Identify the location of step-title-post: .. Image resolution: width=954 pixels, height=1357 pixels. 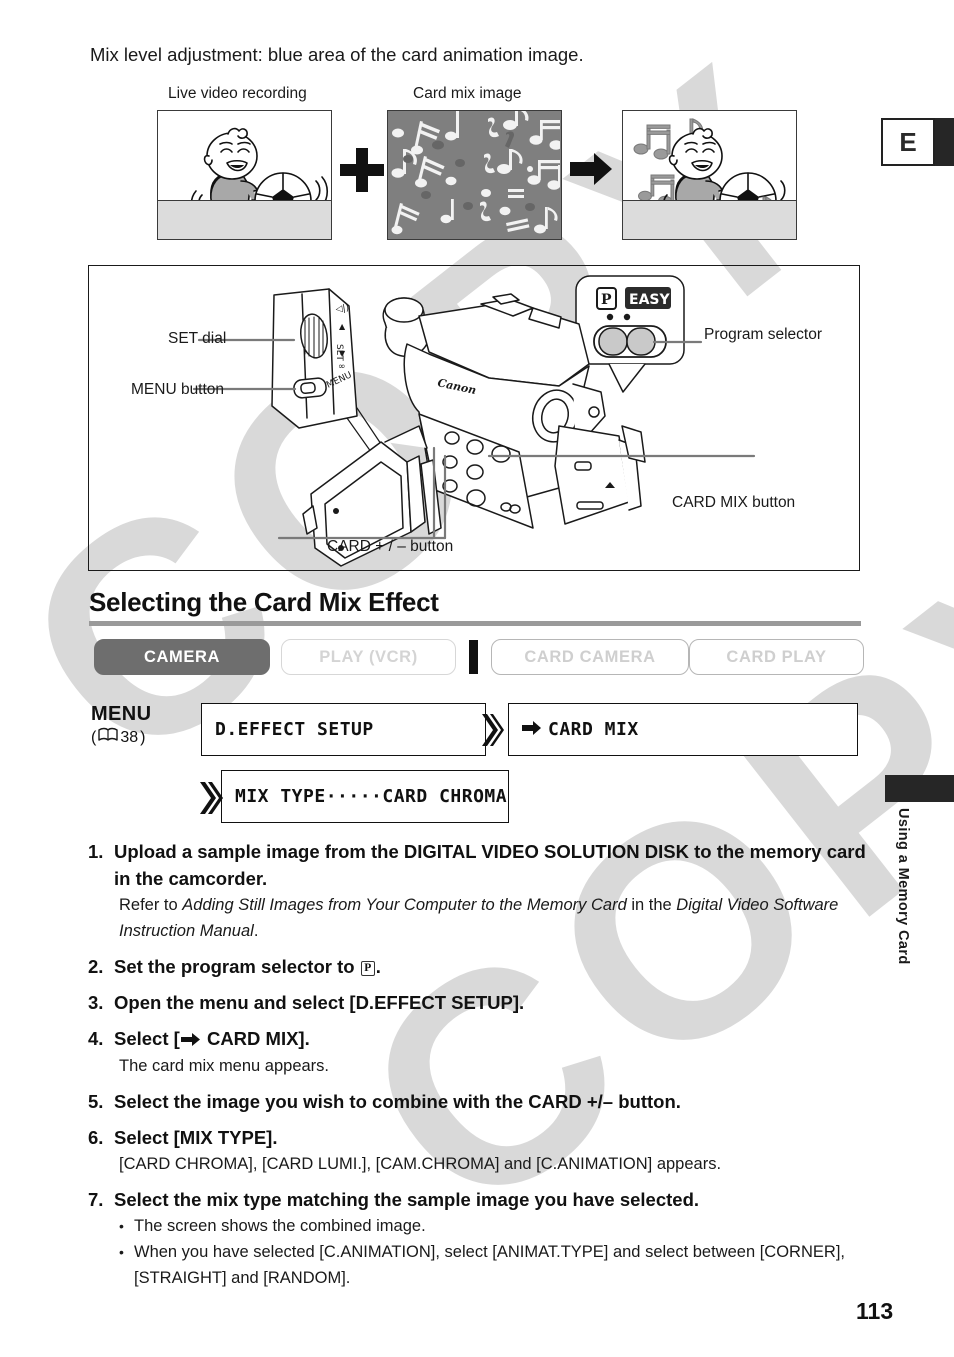
(378, 966).